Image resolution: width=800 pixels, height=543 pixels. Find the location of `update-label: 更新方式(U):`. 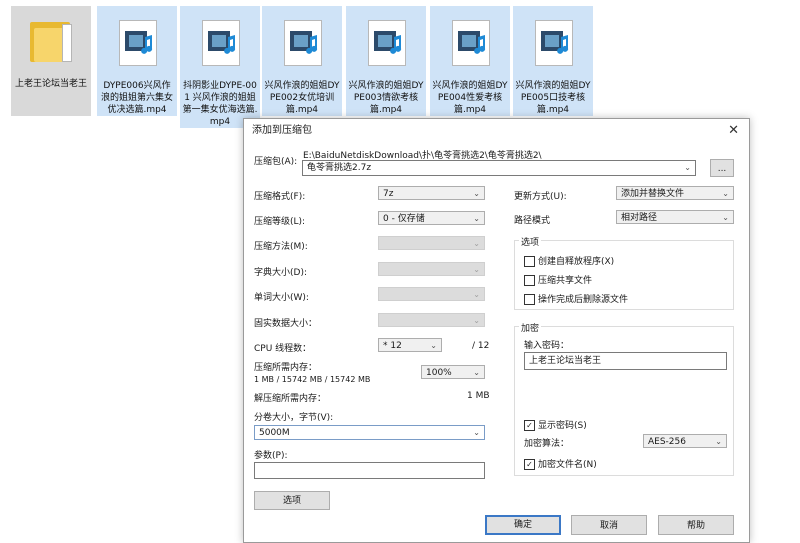

update-label: 更新方式(U): is located at coordinates (540, 197).